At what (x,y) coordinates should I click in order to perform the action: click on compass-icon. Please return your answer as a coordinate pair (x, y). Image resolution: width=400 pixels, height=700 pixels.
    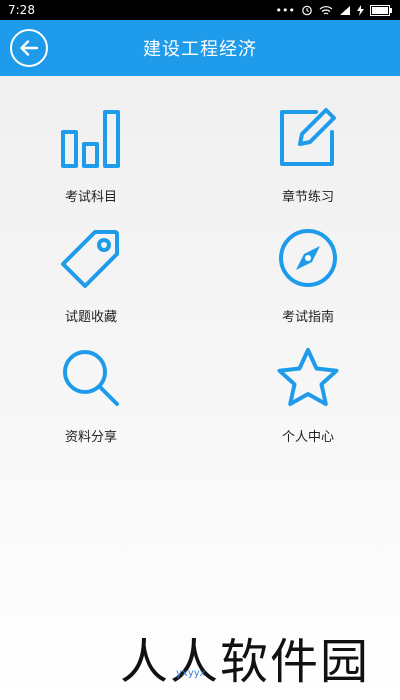
    Looking at the image, I should click on (308, 258).